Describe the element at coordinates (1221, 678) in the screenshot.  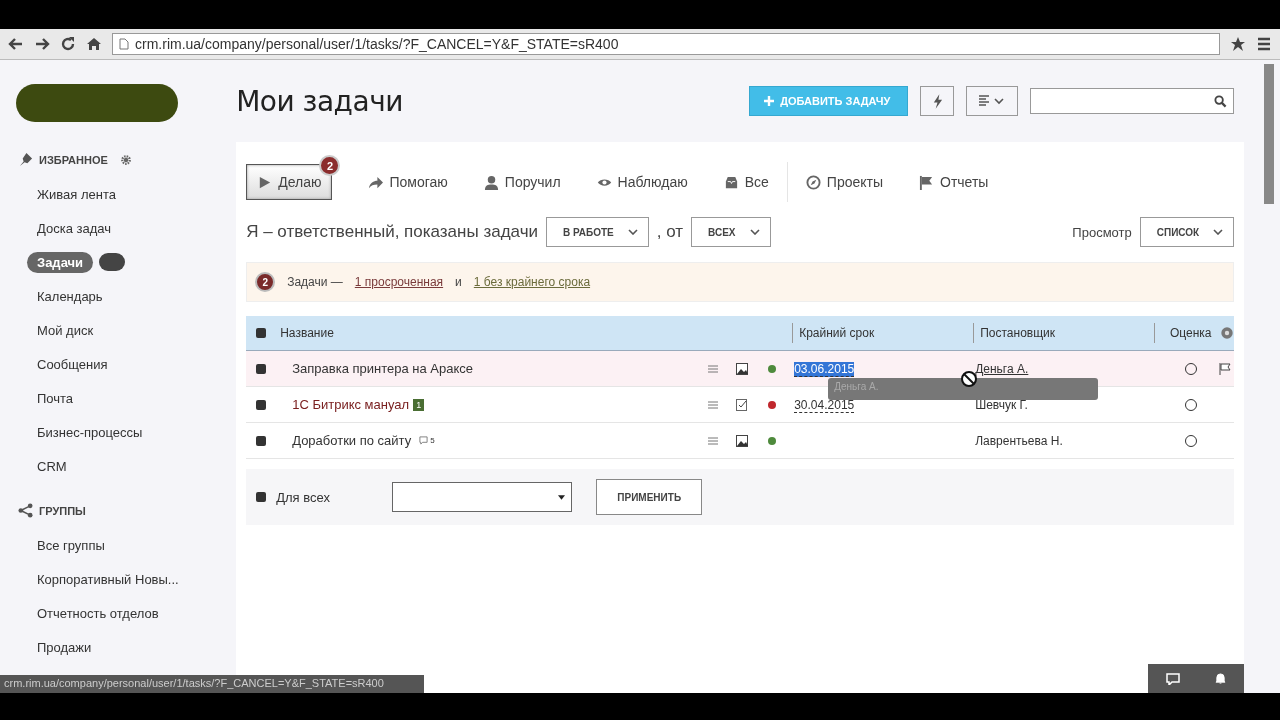
I see `bell-icon` at that location.